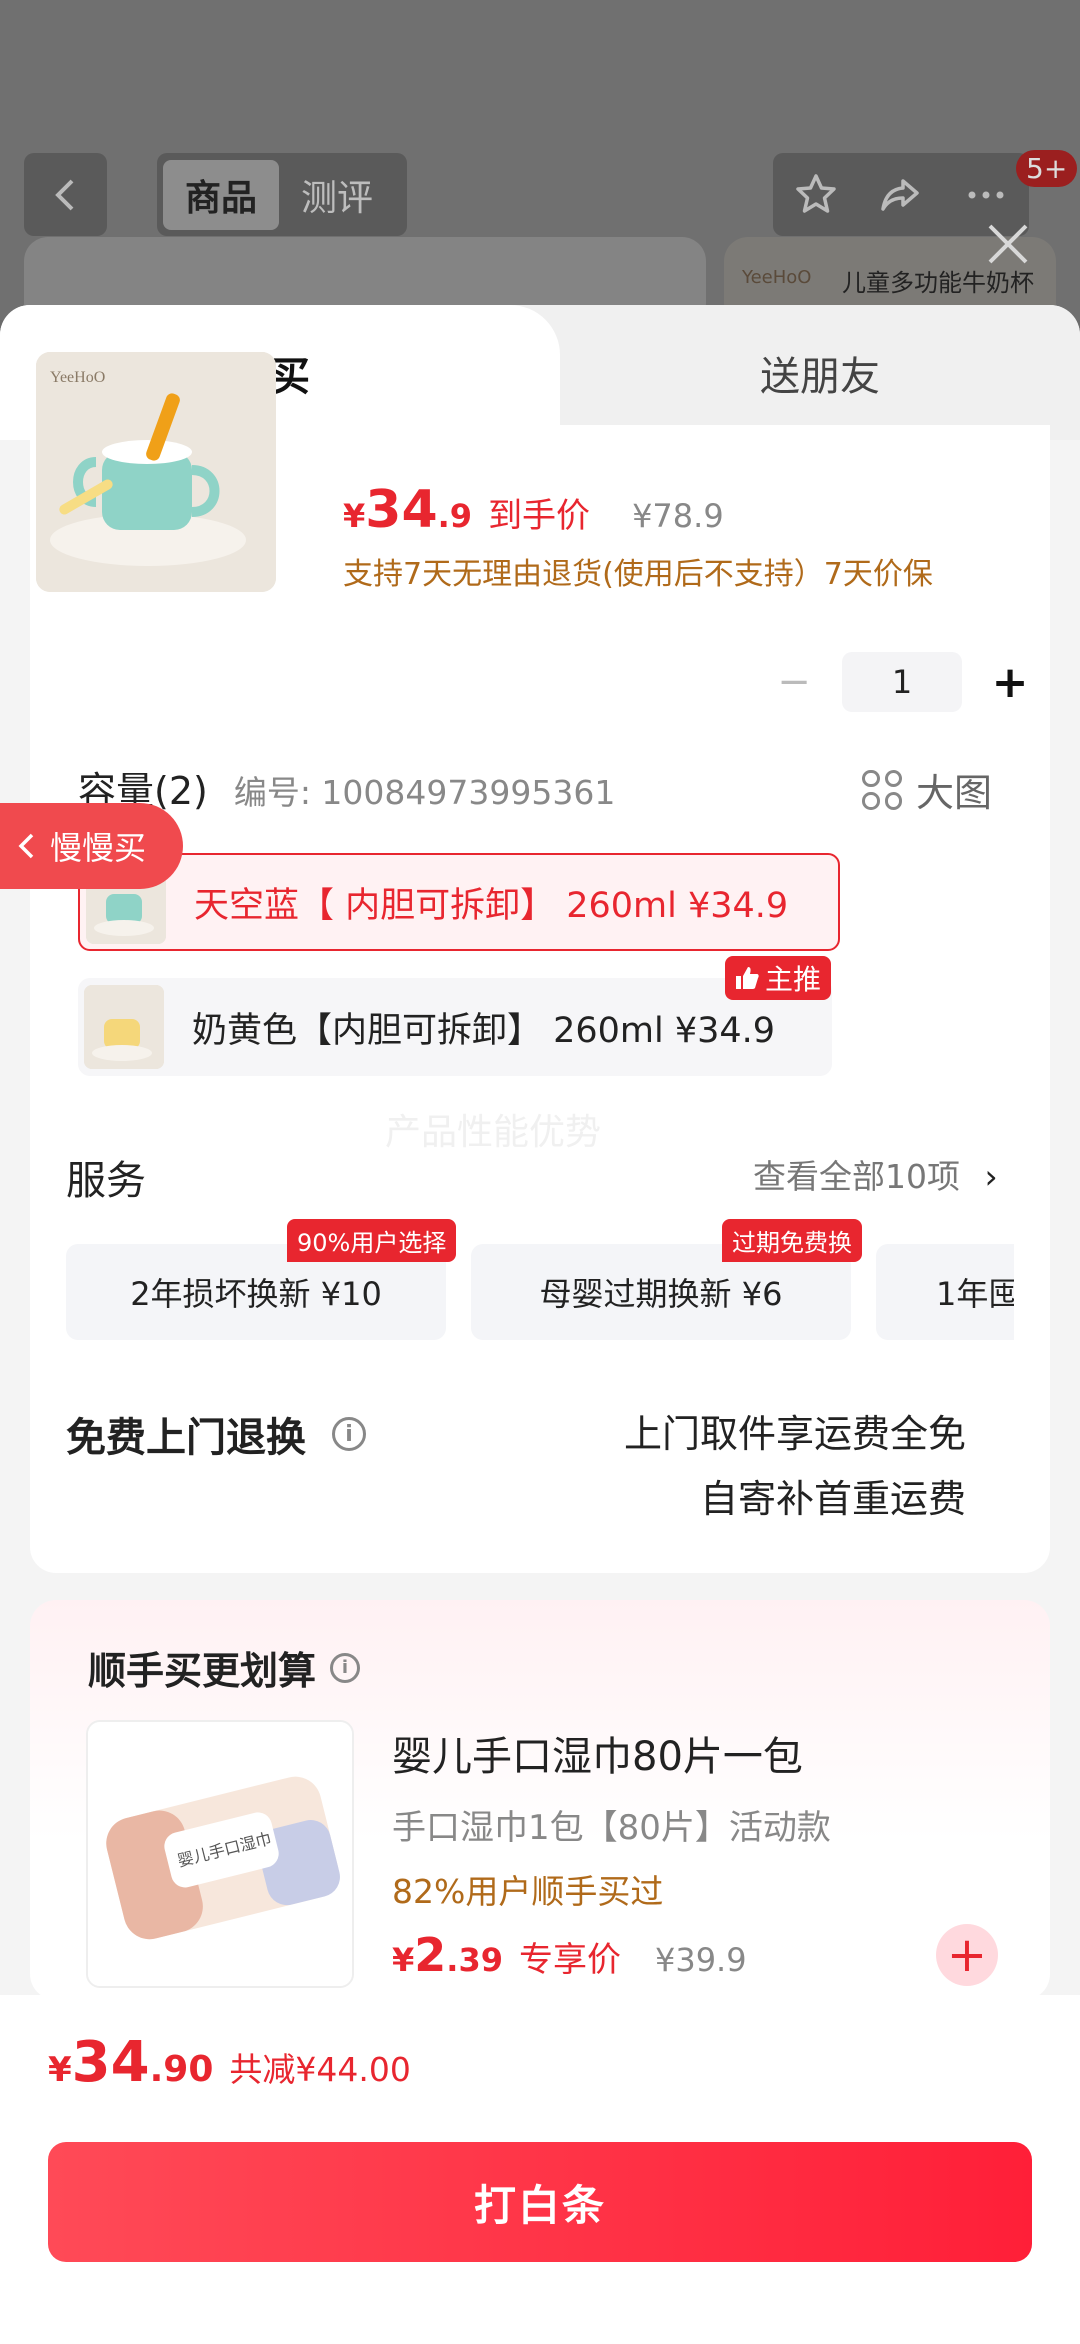 The height and width of the screenshot is (2344, 1080). Describe the element at coordinates (98, 848) in the screenshot. I see `slow-buy-label: 慢慢买` at that location.